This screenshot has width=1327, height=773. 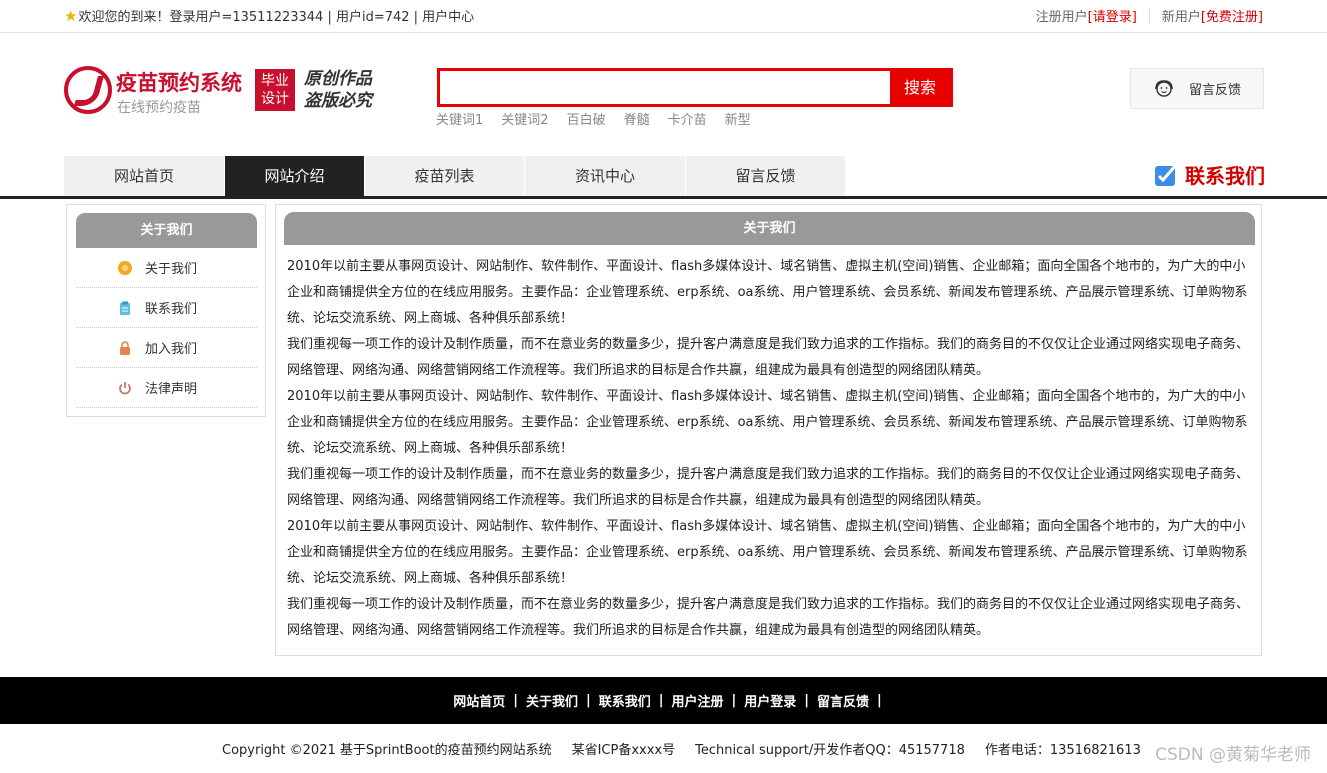 I want to click on feedback-label: 留言反馈, so click(x=1215, y=90).